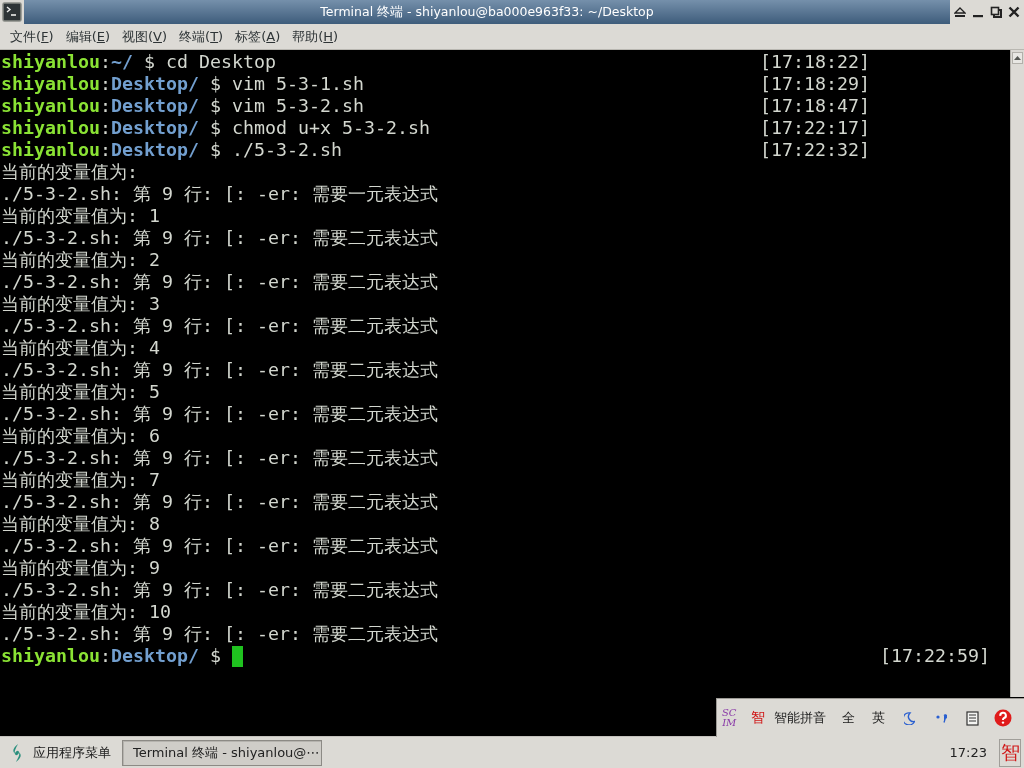  What do you see at coordinates (80, 304) in the screenshot?
I see `output-line: 当前的变量值为: 3` at bounding box center [80, 304].